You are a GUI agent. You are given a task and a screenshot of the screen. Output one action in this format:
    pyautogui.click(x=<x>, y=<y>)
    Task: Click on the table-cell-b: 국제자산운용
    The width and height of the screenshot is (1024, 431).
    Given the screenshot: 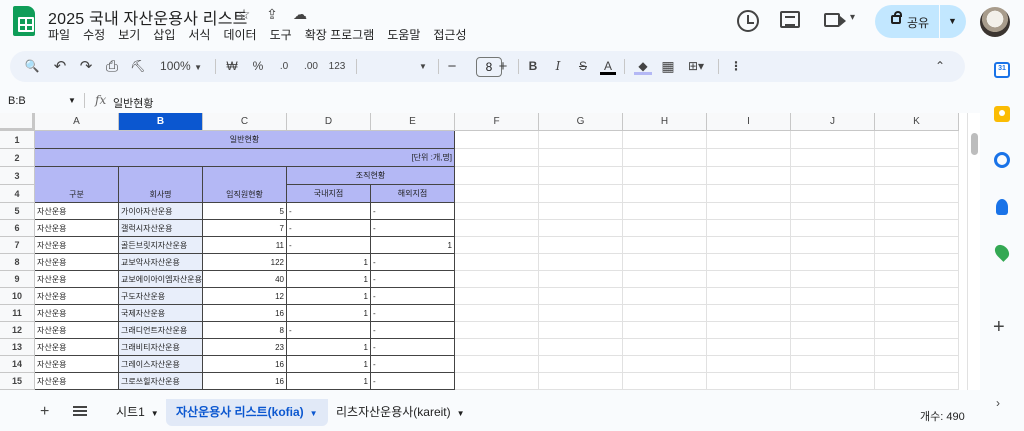 What is the action you would take?
    pyautogui.click(x=161, y=313)
    